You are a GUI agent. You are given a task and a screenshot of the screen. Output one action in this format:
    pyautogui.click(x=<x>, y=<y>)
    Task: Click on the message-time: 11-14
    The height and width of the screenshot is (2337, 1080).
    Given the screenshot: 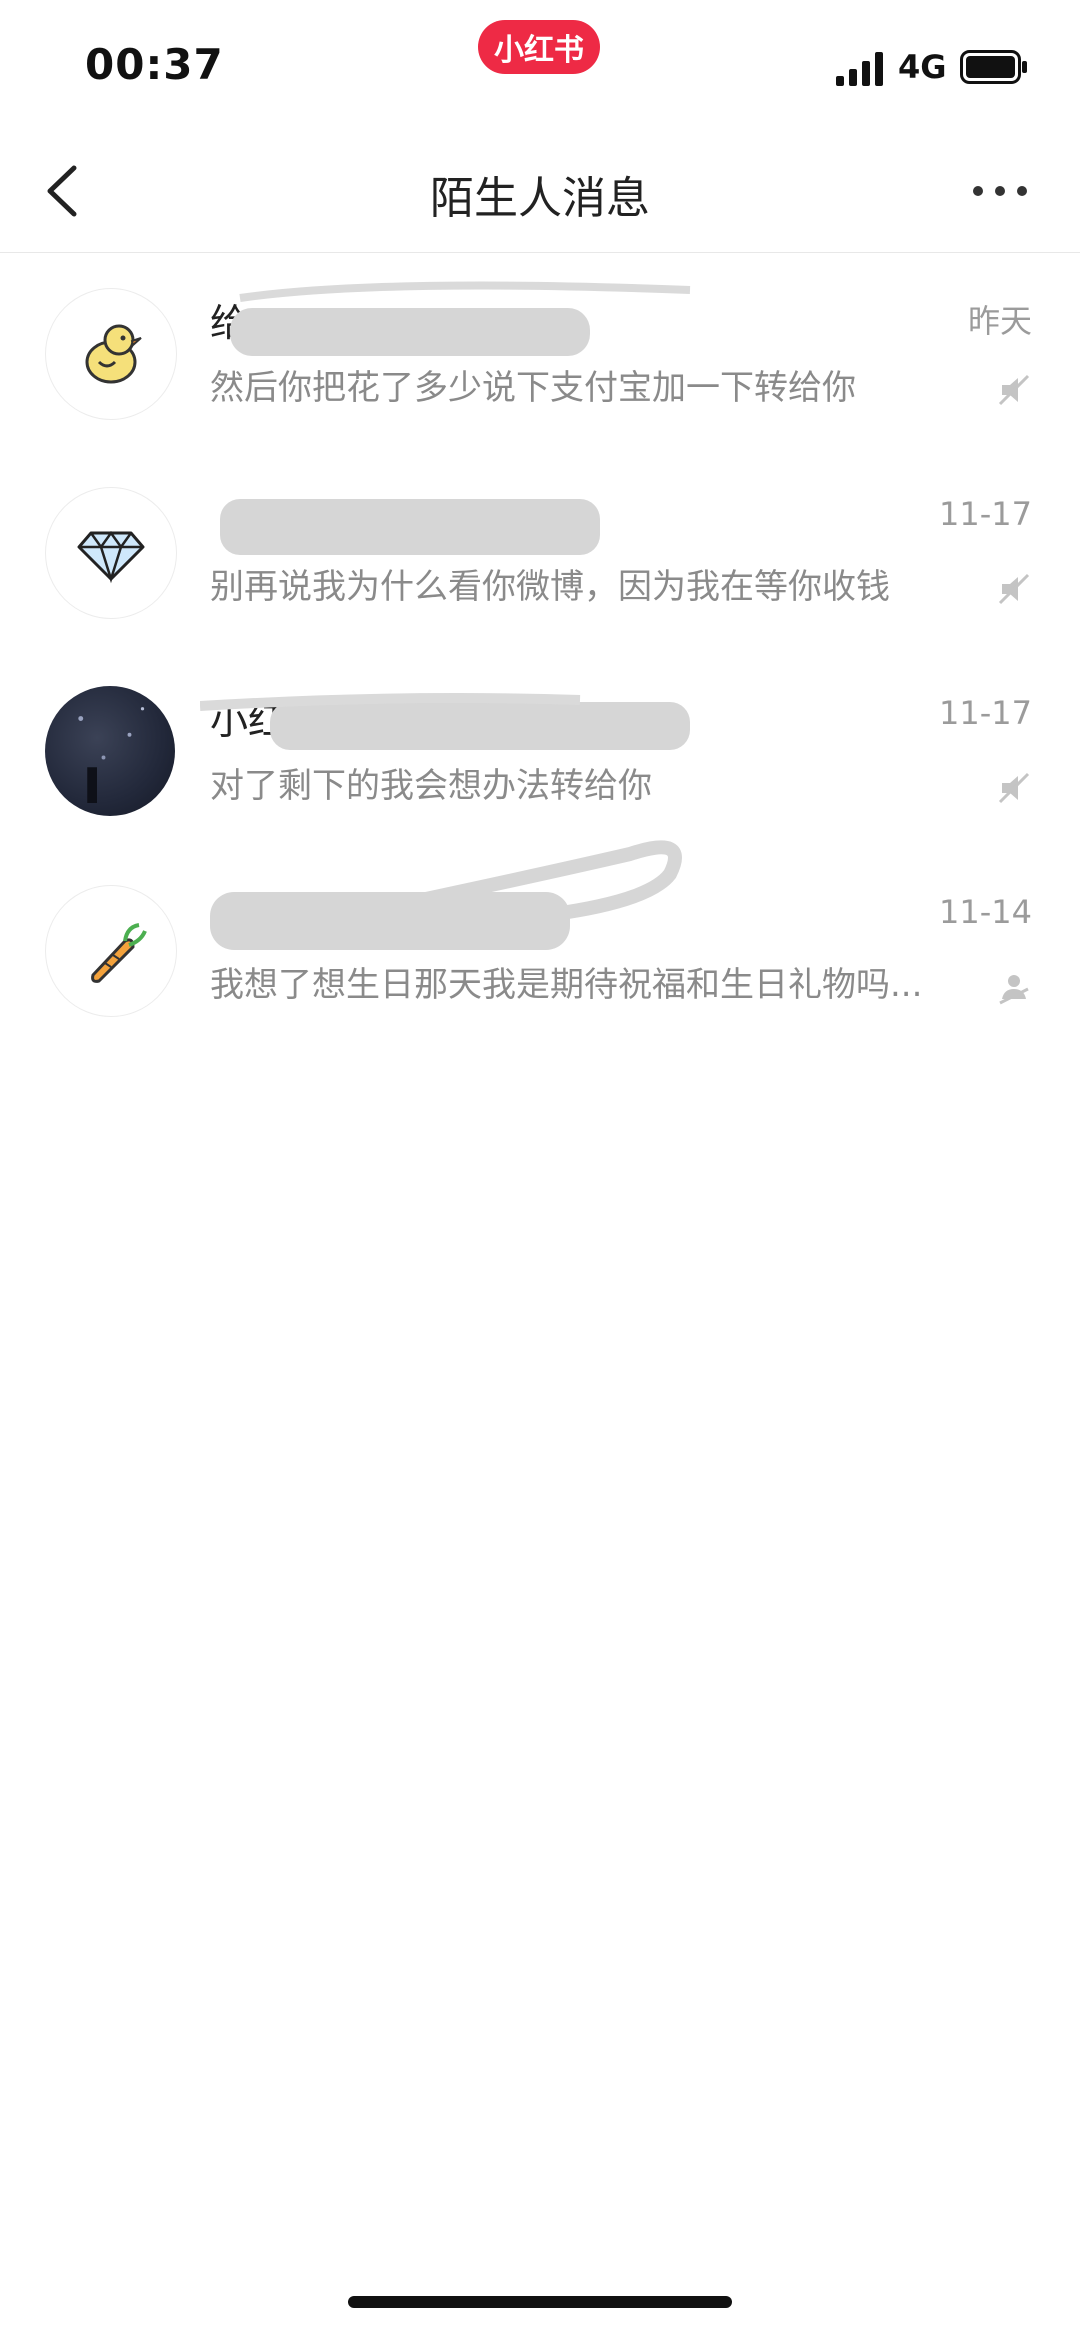 What is the action you would take?
    pyautogui.click(x=985, y=912)
    